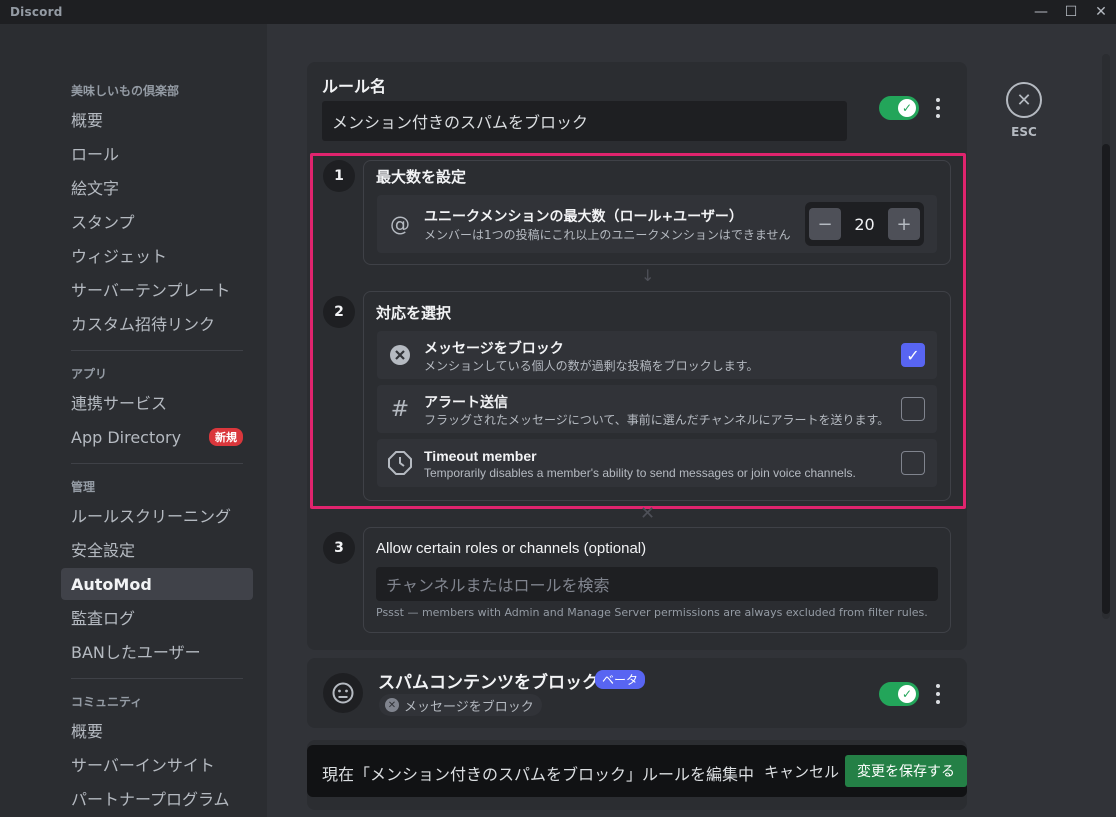 This screenshot has width=1116, height=817. Describe the element at coordinates (657, 584) in the screenshot. I see `role-channel-search-input: チャンネルまたはロールを検索` at that location.